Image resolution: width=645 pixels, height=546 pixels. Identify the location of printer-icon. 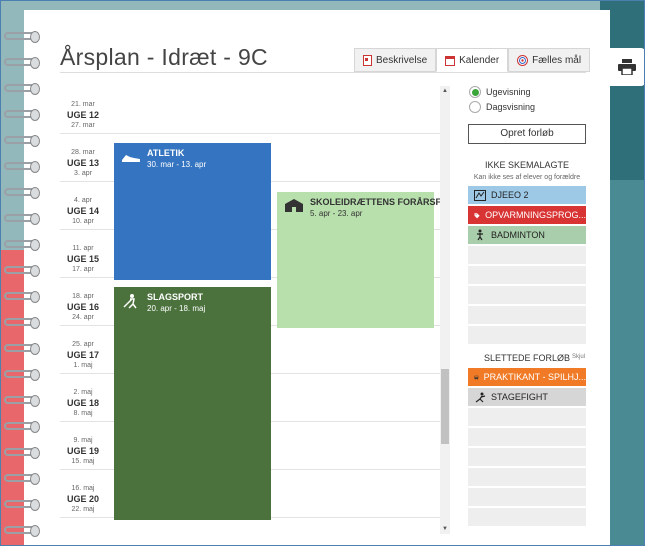
(626, 67).